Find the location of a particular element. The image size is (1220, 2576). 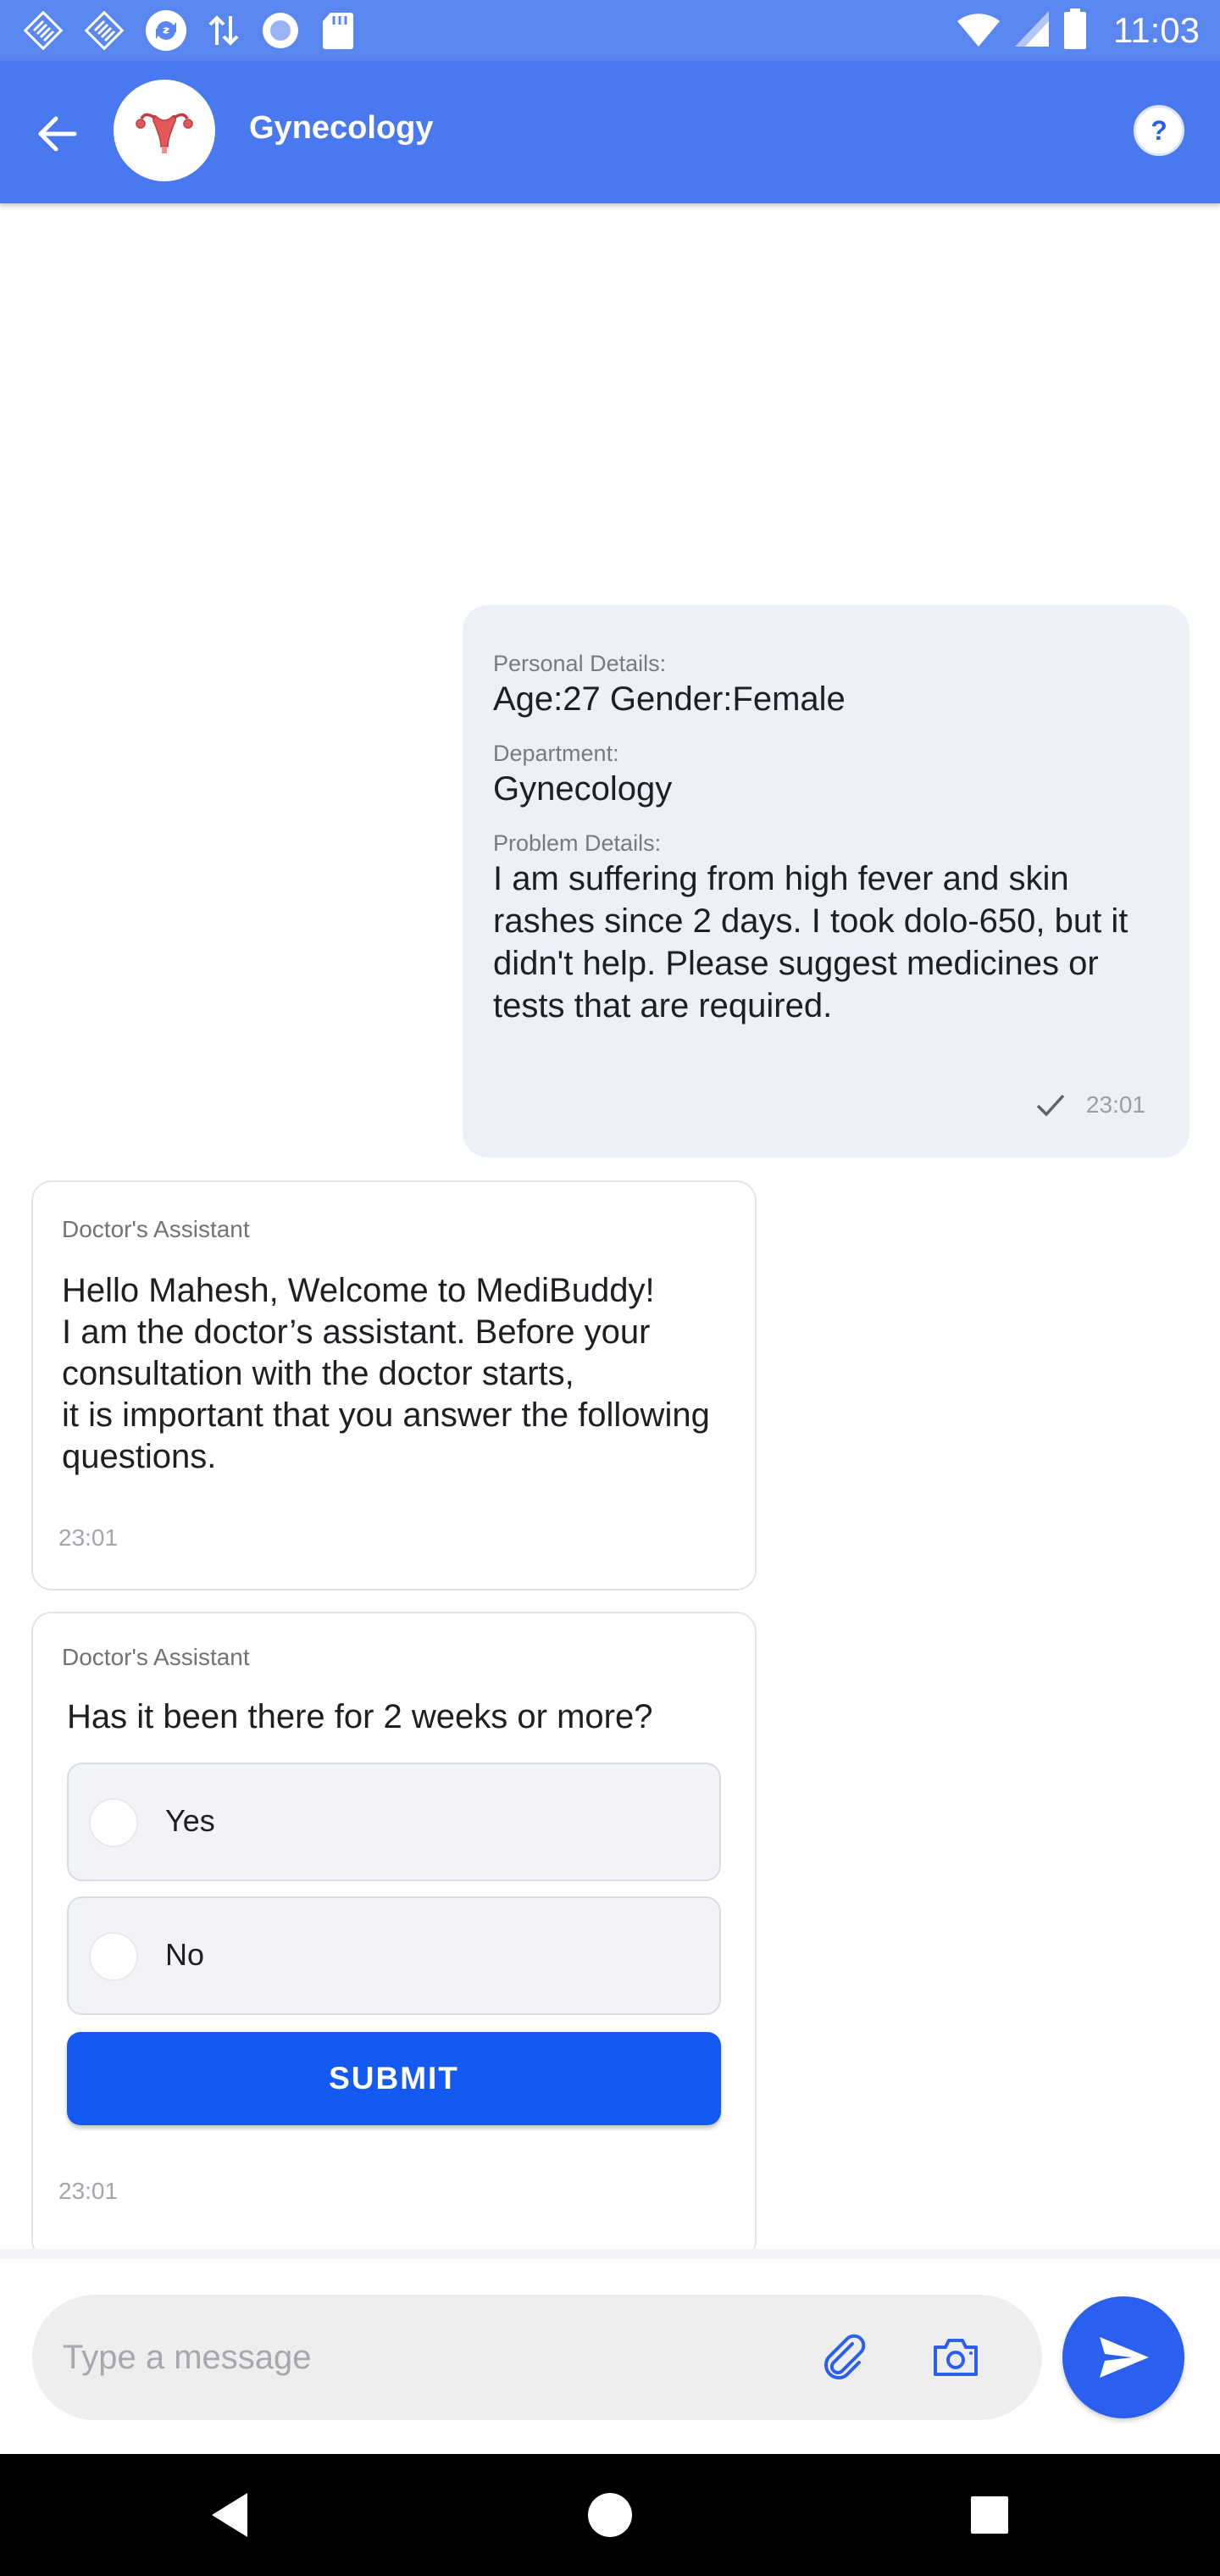

submit-button: SUBMIT is located at coordinates (394, 2078).